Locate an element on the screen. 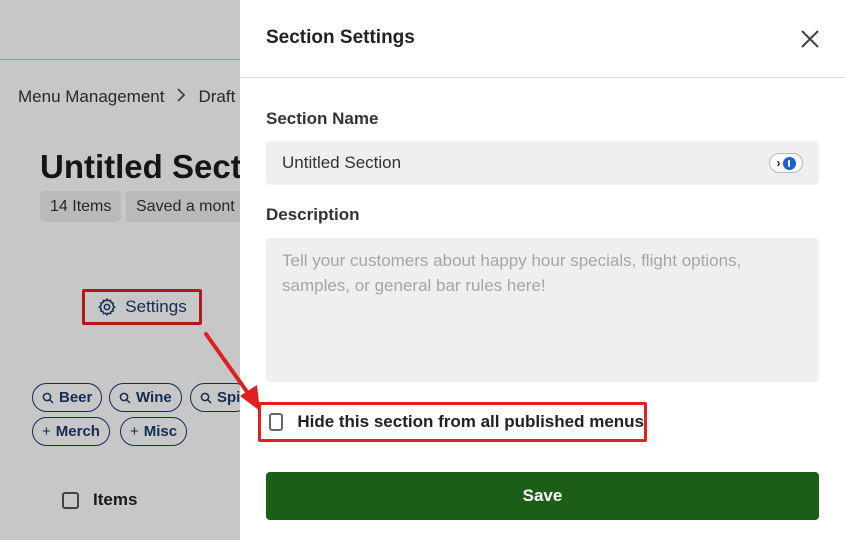 The height and width of the screenshot is (540, 845). chevron-right-icon: › is located at coordinates (778, 163).